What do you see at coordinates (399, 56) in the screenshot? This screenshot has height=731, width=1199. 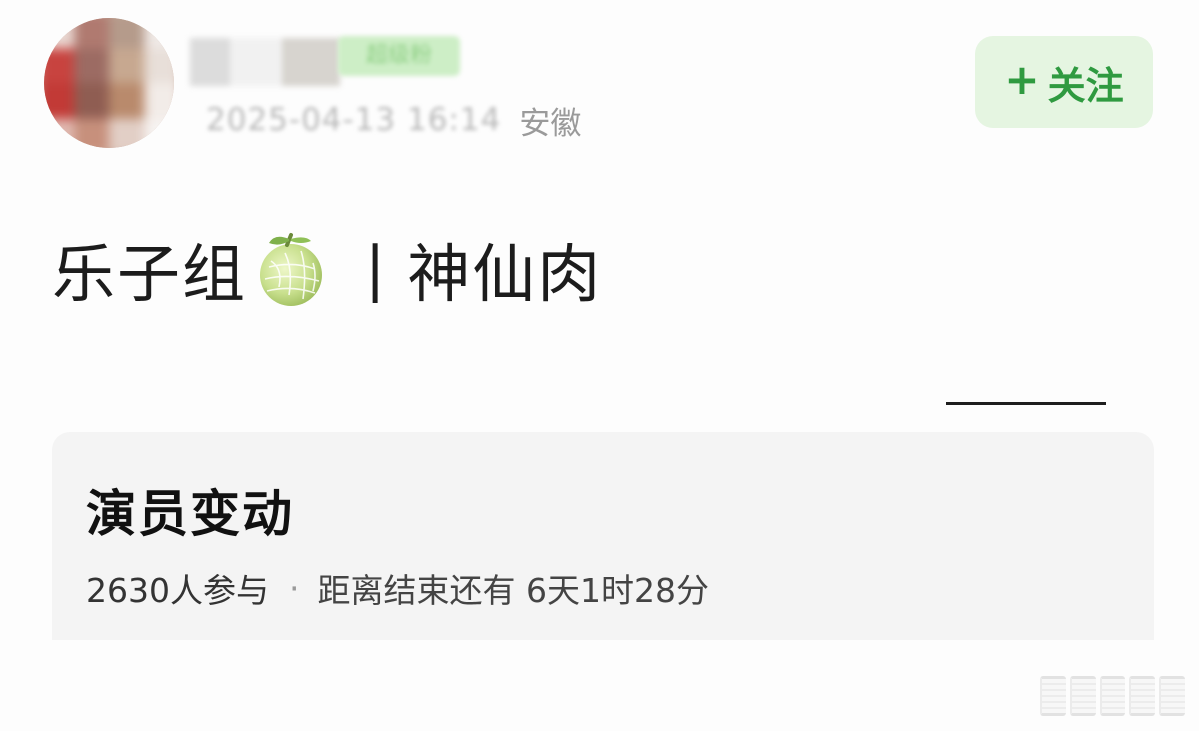 I see `level-badge: 超级粉` at bounding box center [399, 56].